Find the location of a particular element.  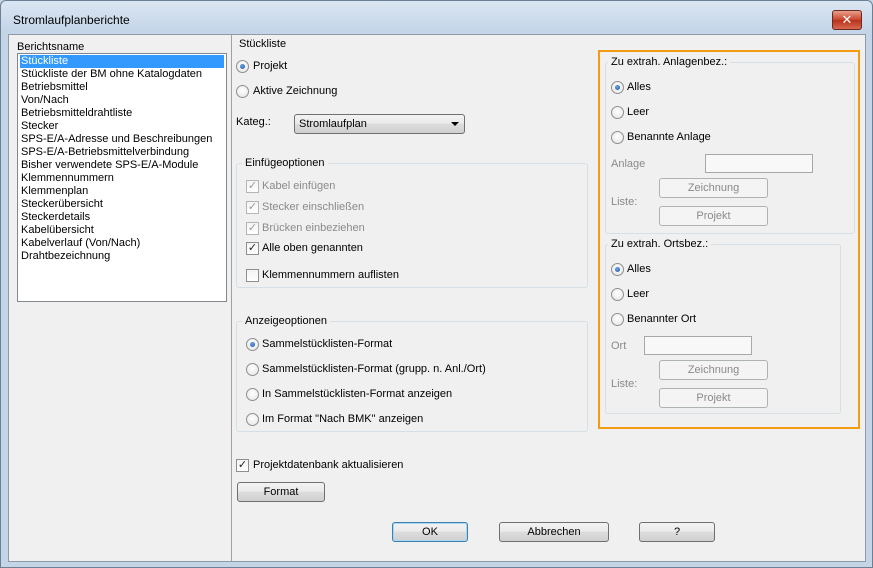

list-item: Kabelübersicht is located at coordinates (122, 230).